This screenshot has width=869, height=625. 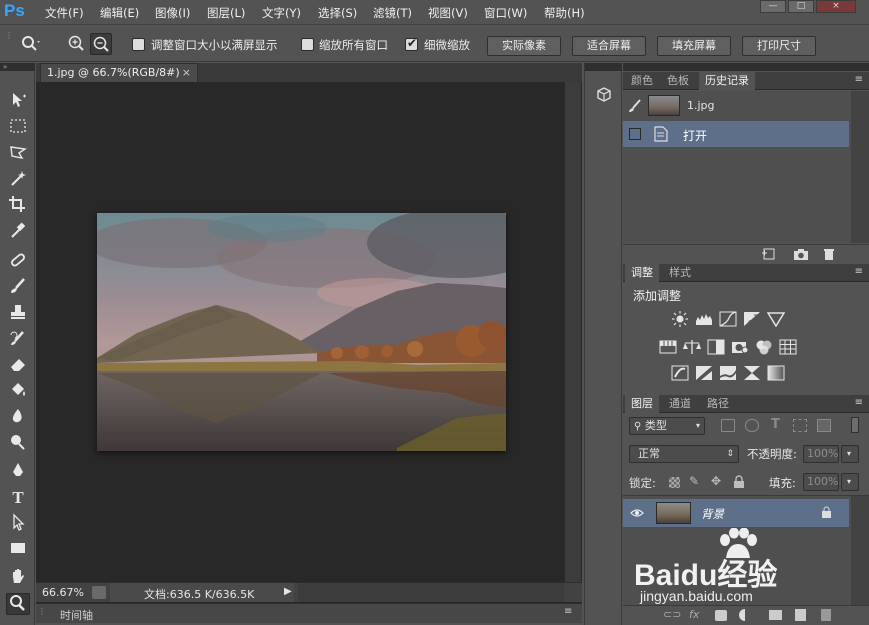 What do you see at coordinates (674, 482) in the screenshot?
I see `lock-transparent-pixels-icon` at bounding box center [674, 482].